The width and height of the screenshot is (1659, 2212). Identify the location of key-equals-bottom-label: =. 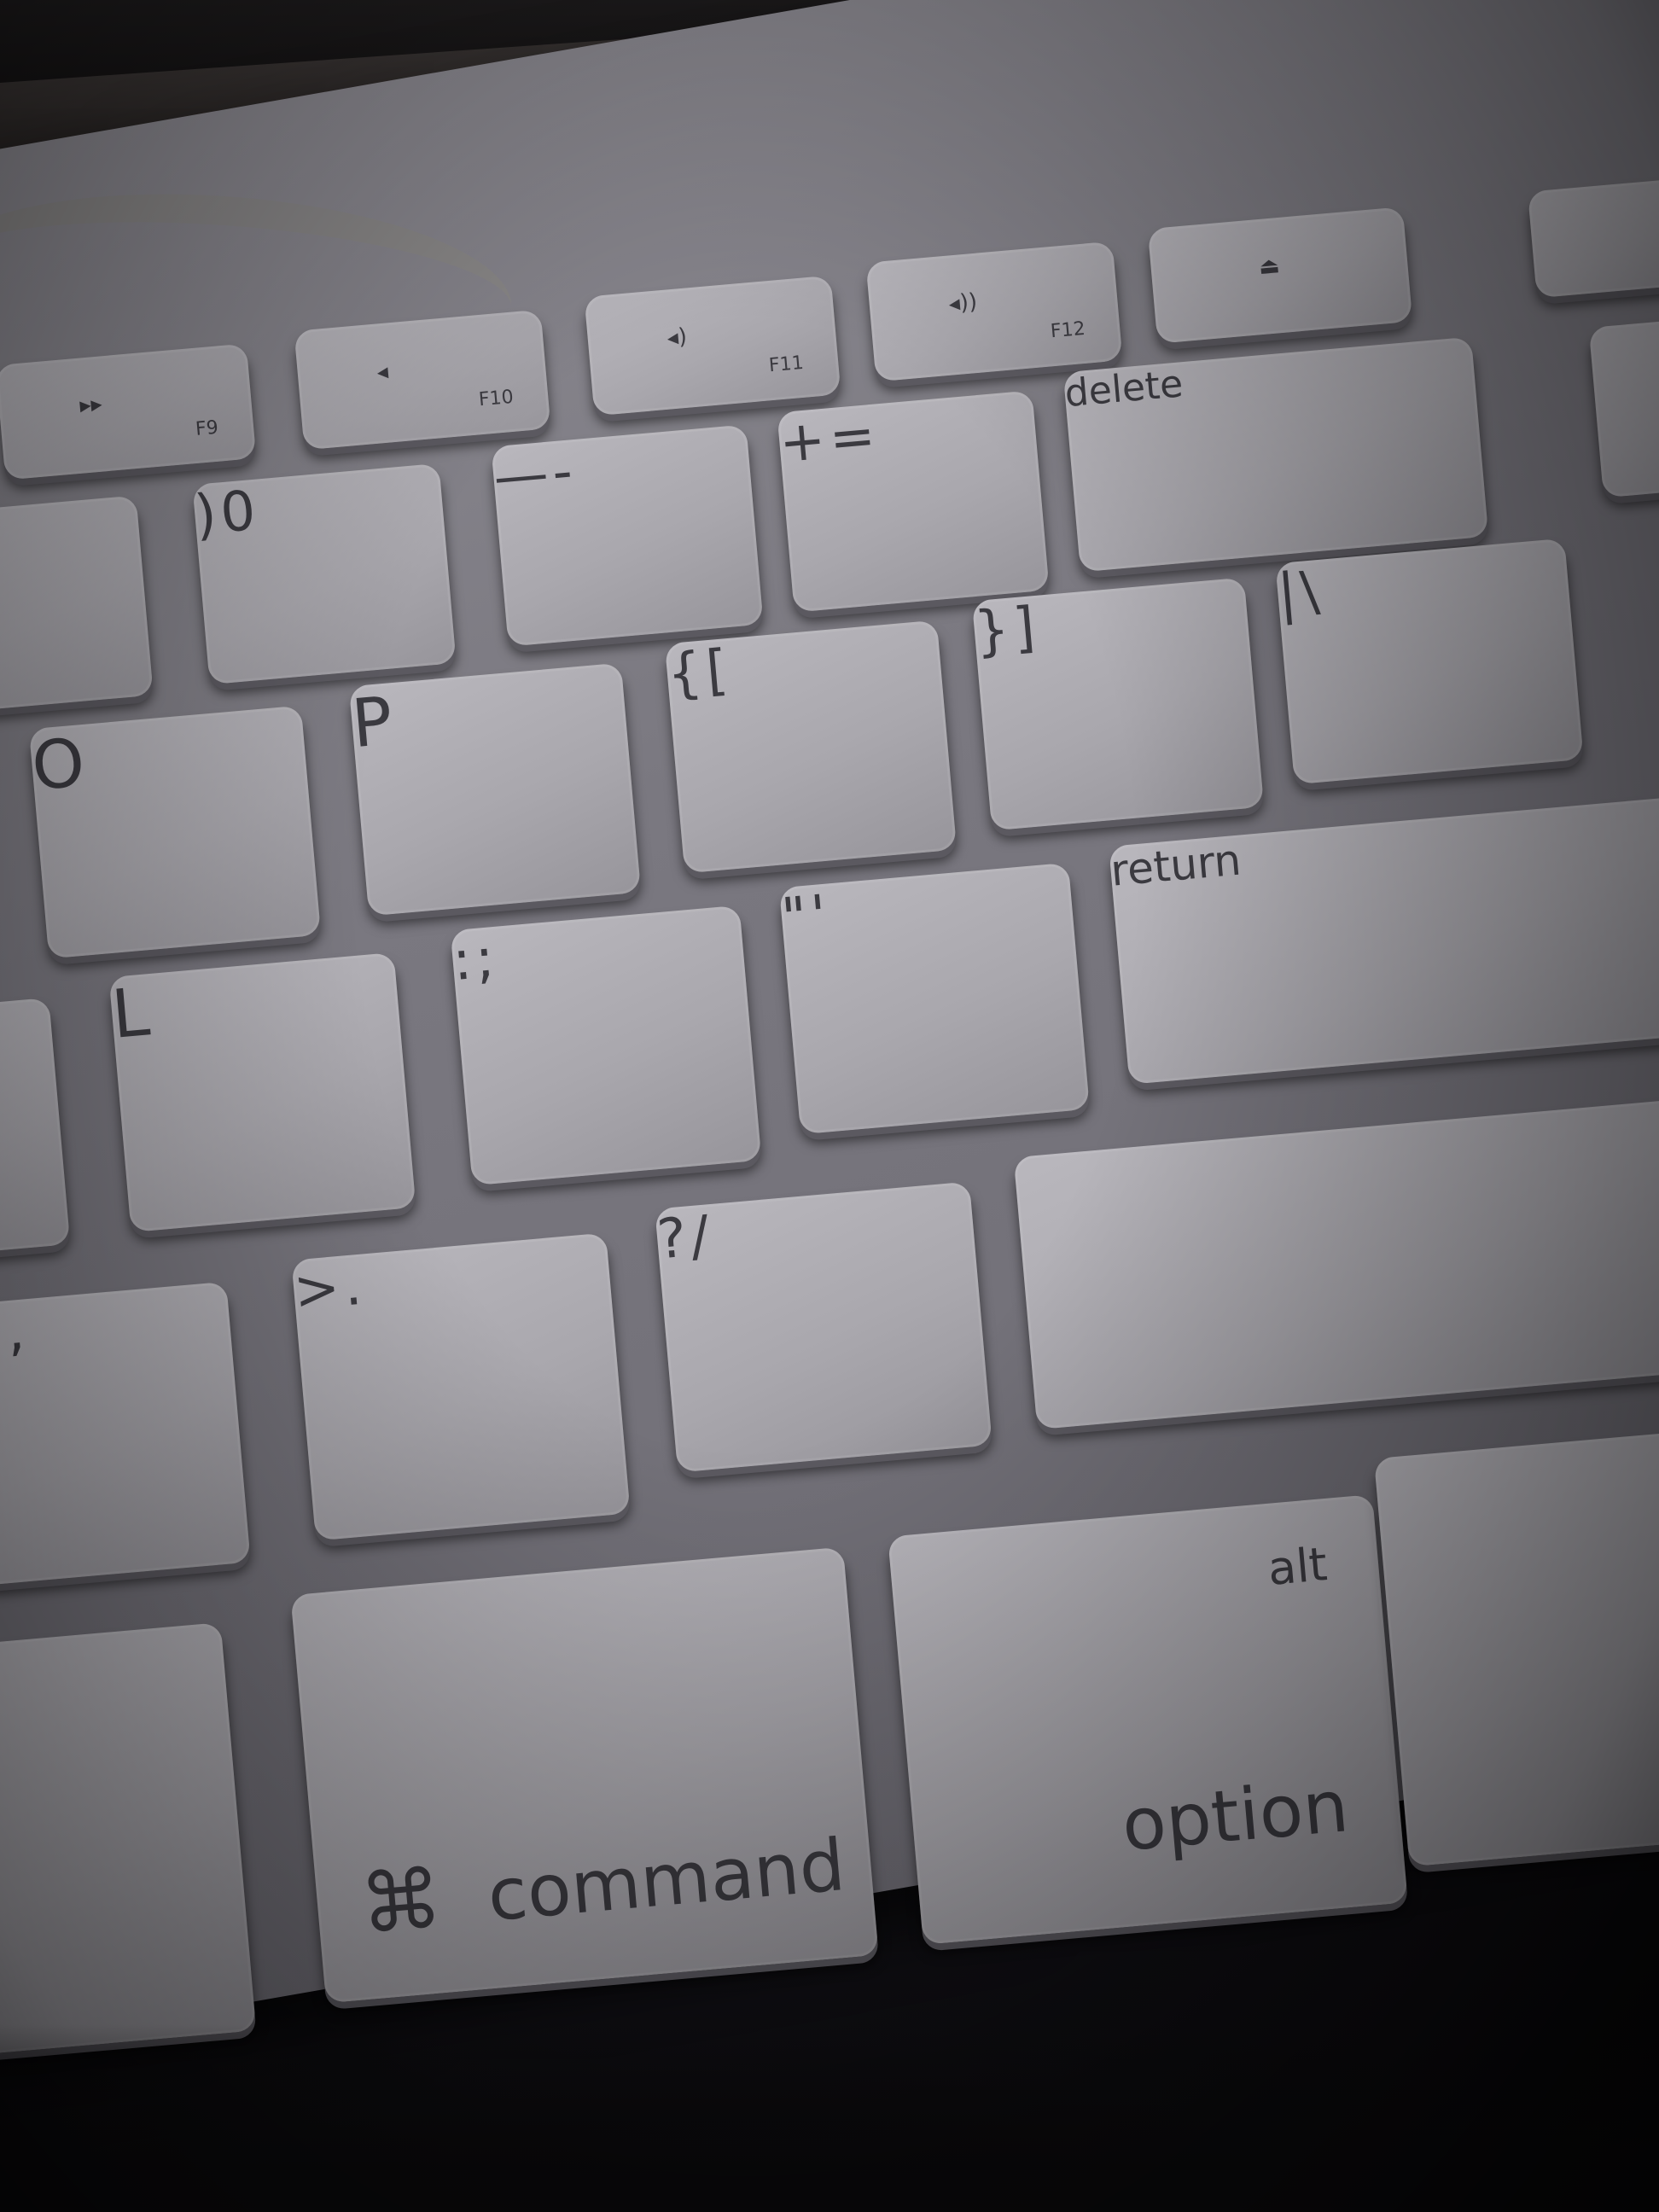
(852, 438).